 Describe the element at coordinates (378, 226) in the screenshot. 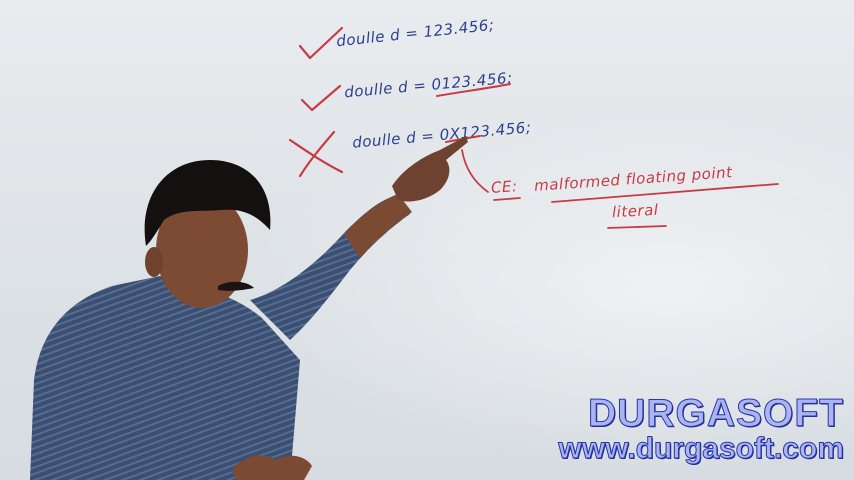

I see `presenter-forearm` at that location.